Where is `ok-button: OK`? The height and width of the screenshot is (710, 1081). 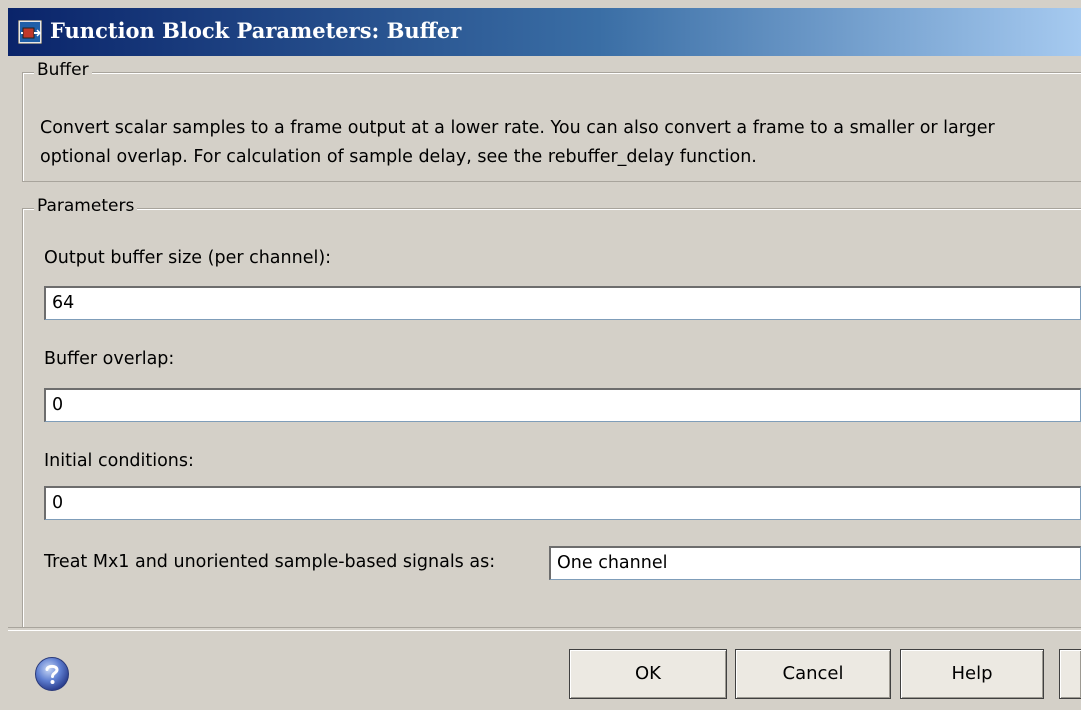 ok-button: OK is located at coordinates (648, 674).